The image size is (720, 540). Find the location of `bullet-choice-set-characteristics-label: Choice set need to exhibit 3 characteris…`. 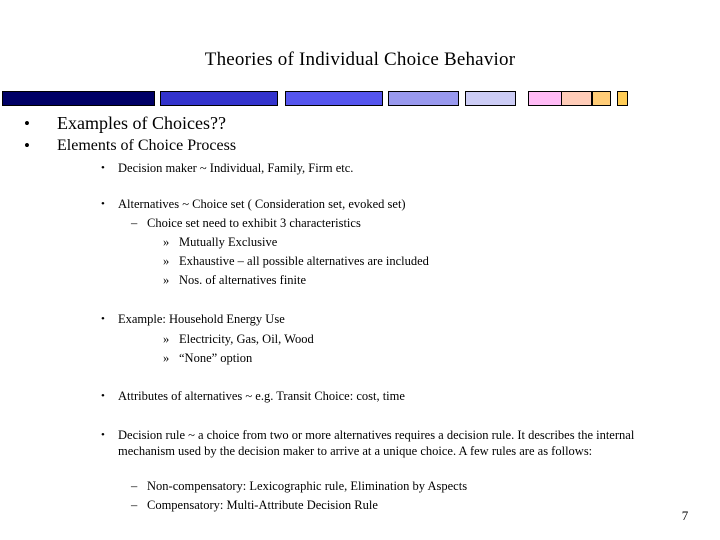

bullet-choice-set-characteristics-label: Choice set need to exhibit 3 characteris… is located at coordinates (254, 223).